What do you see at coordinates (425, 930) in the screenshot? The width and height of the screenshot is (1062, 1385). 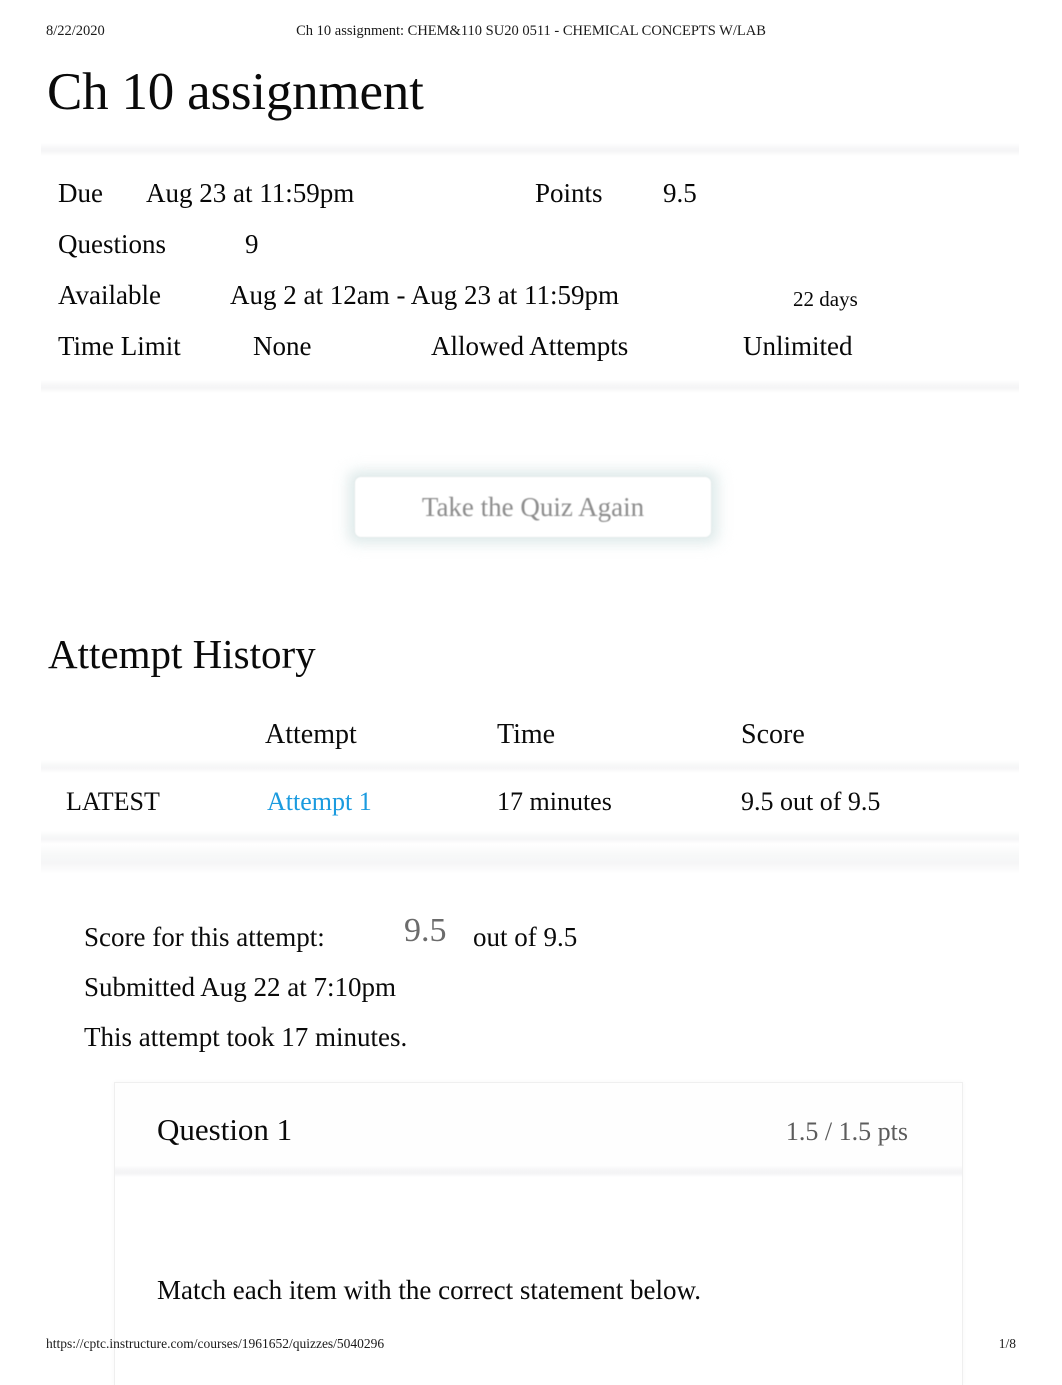 I see `score-value: 9.5` at bounding box center [425, 930].